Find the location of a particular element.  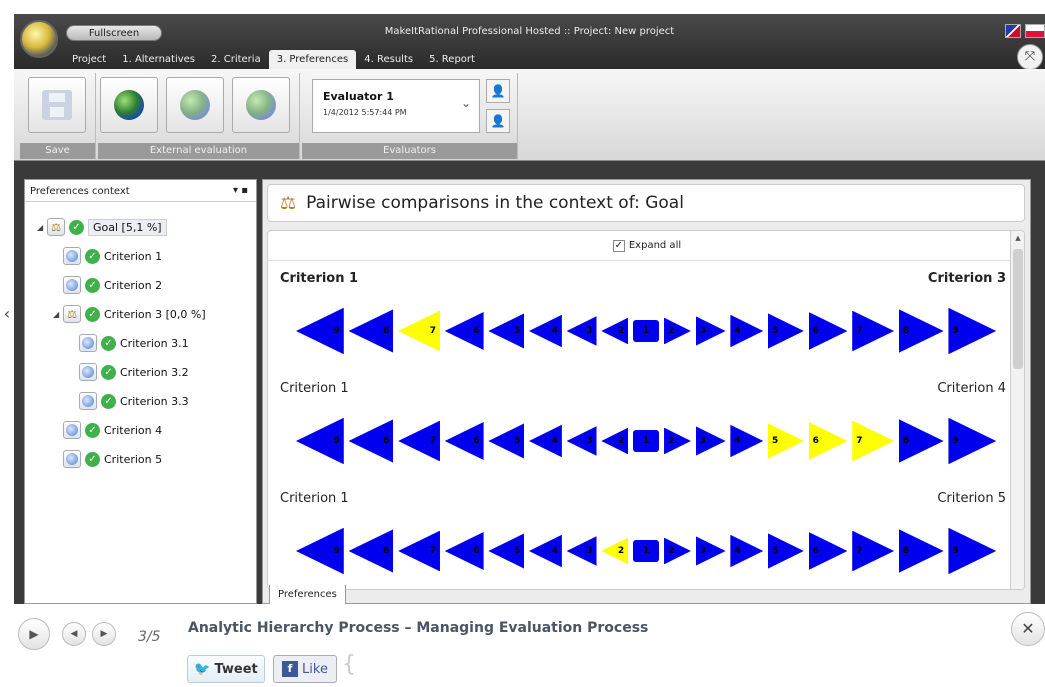

tree-item: ◢ ⚖ ✓ Goal [5,1 %] is located at coordinates (102, 227).